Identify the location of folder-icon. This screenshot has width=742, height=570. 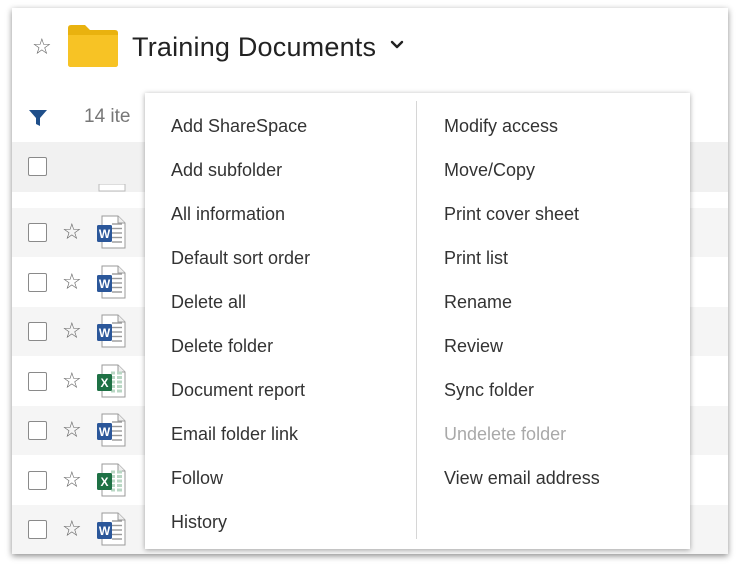
(93, 46).